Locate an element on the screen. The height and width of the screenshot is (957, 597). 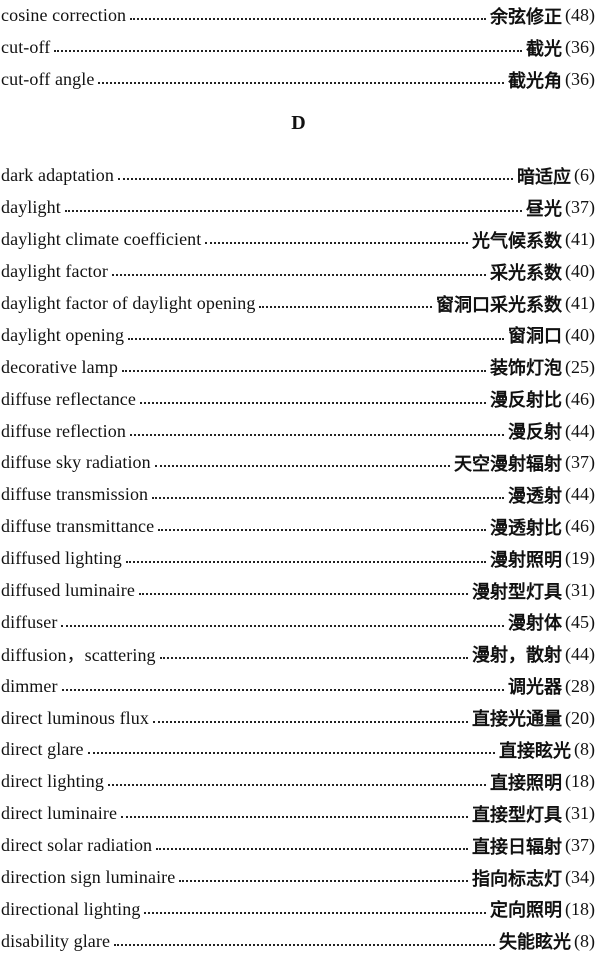
index-entry: direct solar radiation 直接日辐射 (37) is located at coordinates (298, 846).